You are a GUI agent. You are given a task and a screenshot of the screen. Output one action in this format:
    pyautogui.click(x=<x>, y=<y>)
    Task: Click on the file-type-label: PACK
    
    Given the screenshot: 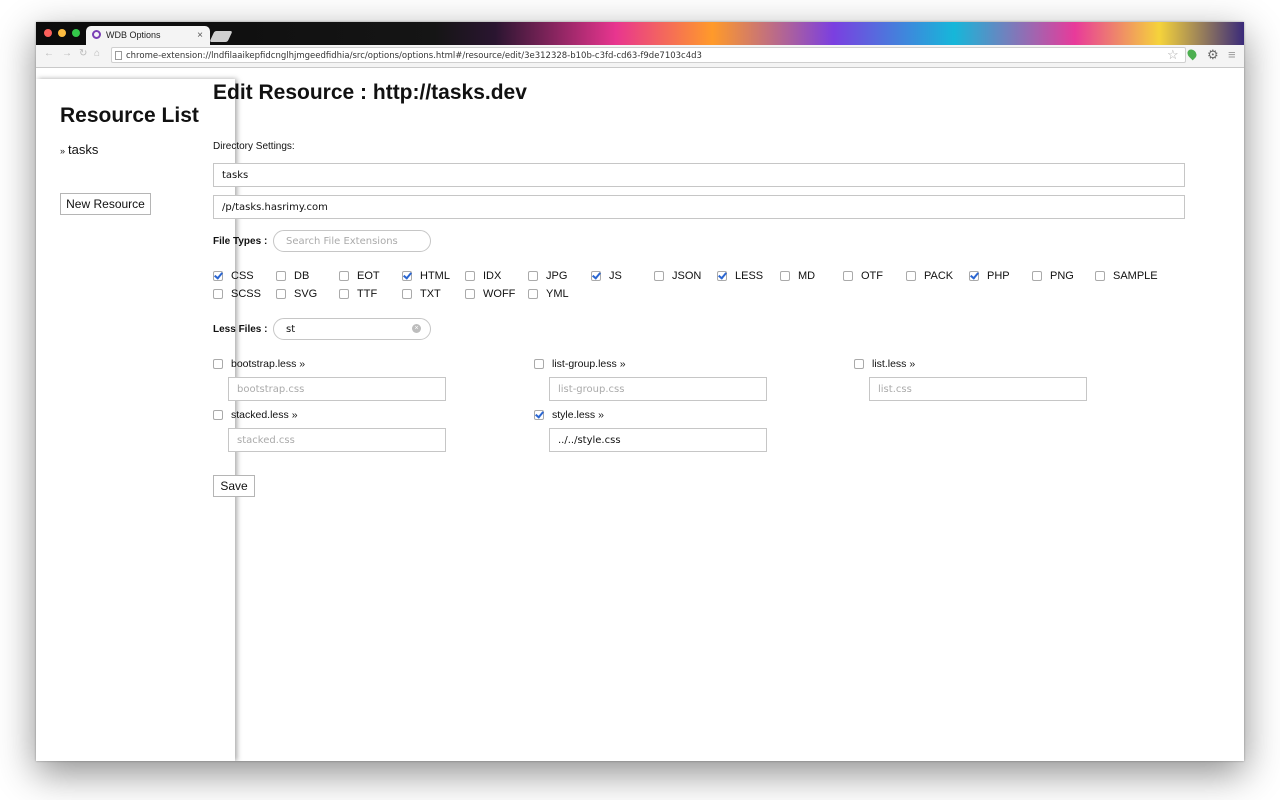 What is the action you would take?
    pyautogui.click(x=939, y=276)
    